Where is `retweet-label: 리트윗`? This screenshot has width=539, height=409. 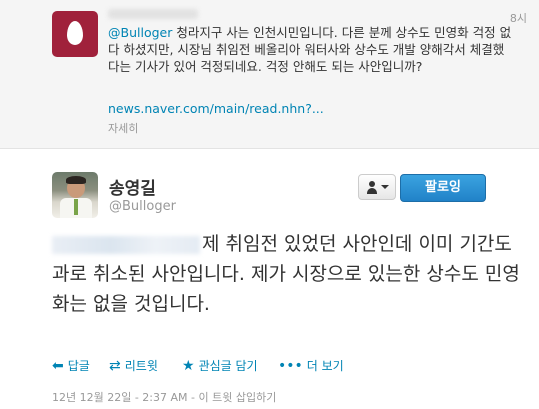 retweet-label: 리트윗 is located at coordinates (141, 366).